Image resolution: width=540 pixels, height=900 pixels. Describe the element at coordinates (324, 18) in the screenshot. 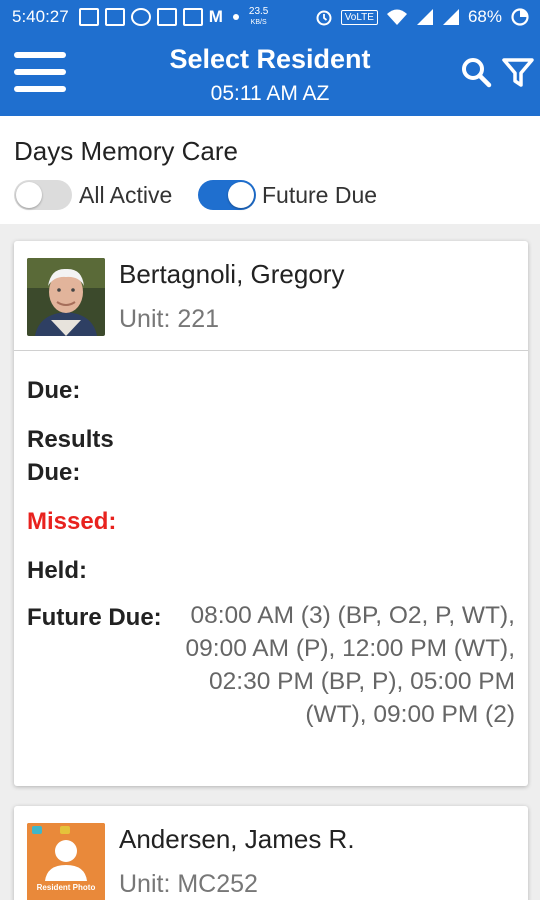

I see `alarm-icon` at that location.